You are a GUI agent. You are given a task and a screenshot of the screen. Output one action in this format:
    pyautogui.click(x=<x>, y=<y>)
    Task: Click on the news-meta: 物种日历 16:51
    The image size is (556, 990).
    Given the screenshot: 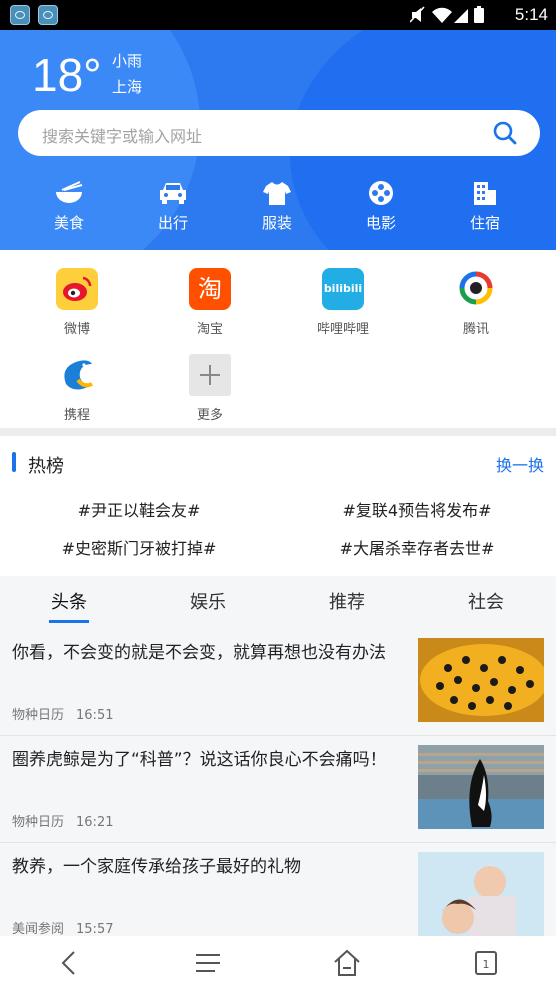 What is the action you would take?
    pyautogui.click(x=62, y=713)
    